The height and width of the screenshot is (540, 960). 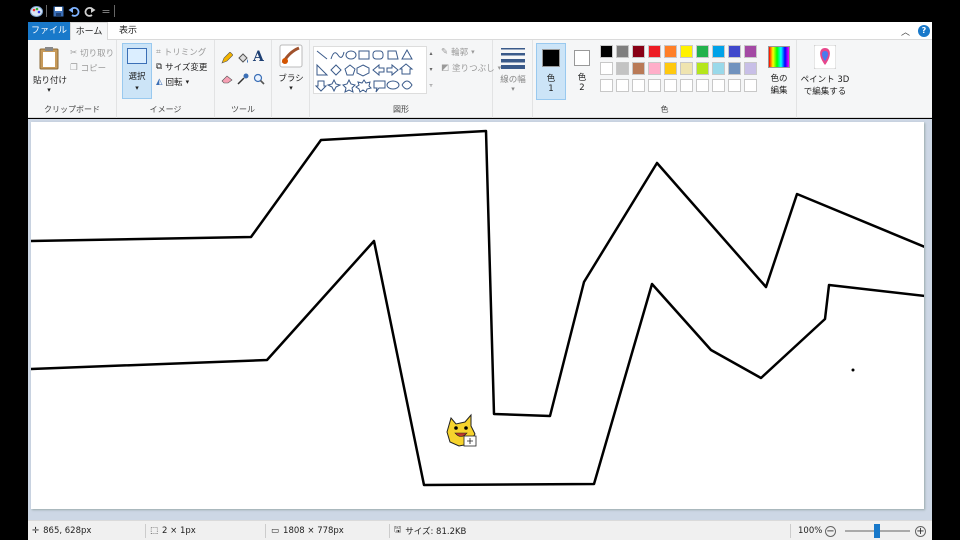 I want to click on group-colors: 色 1 色 2 色の 編集 色, so click(x=665, y=79).